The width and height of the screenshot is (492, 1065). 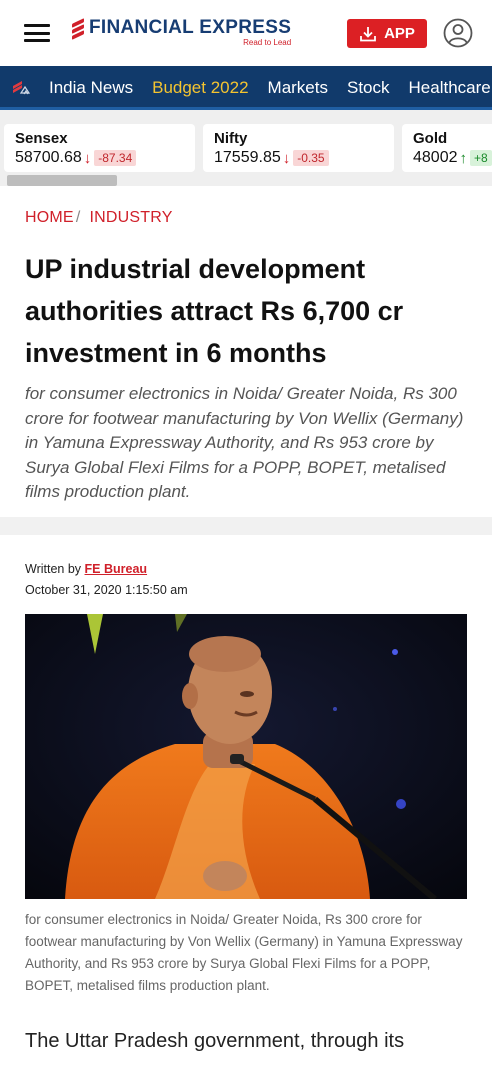 What do you see at coordinates (190, 27) in the screenshot?
I see `logo-text: FINANCIAL EXPRESS` at bounding box center [190, 27].